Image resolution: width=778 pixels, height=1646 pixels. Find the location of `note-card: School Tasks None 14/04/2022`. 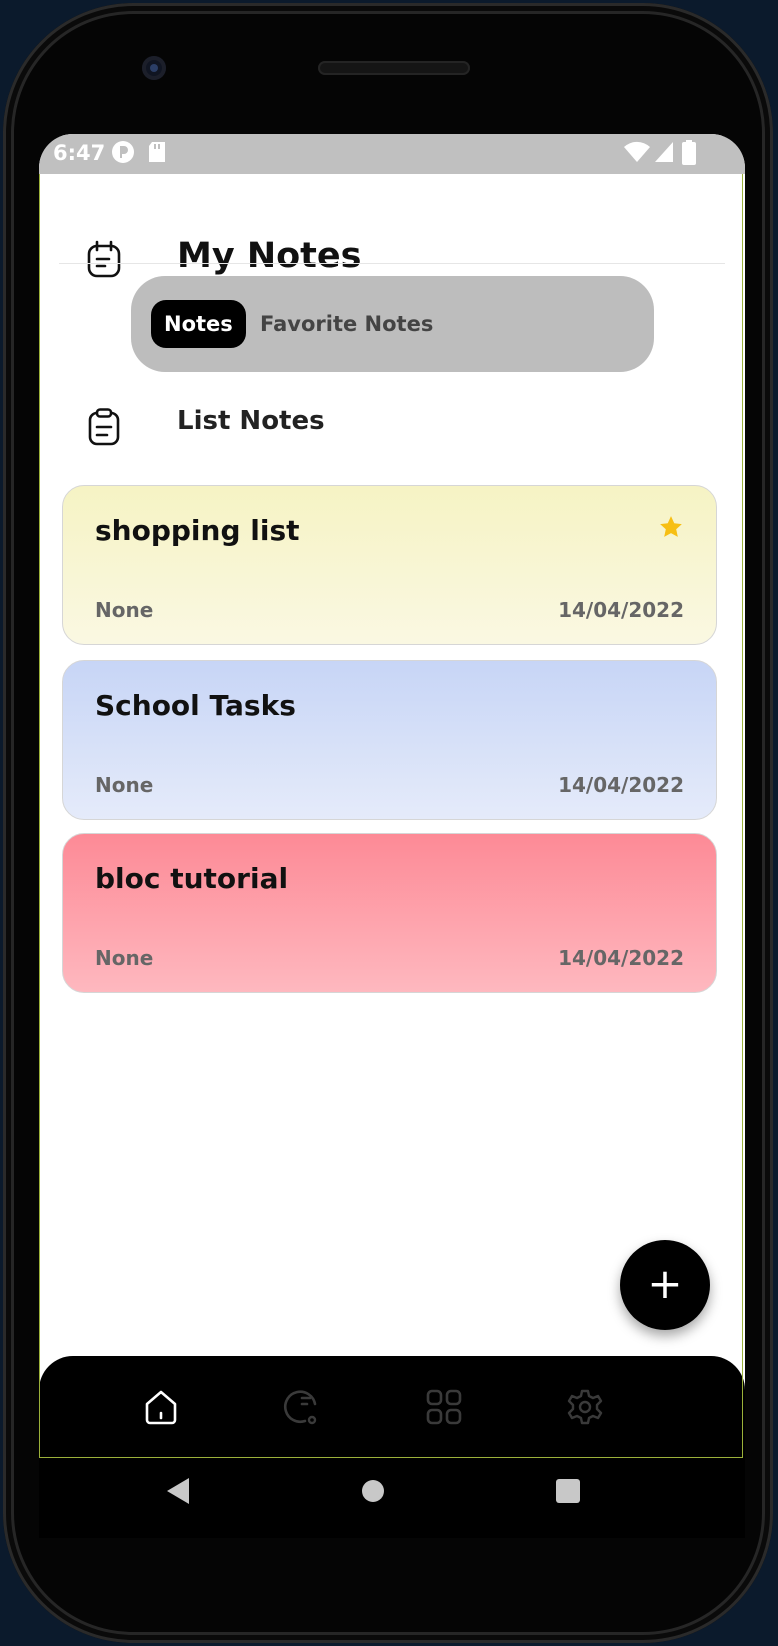

note-card: School Tasks None 14/04/2022 is located at coordinates (389, 740).